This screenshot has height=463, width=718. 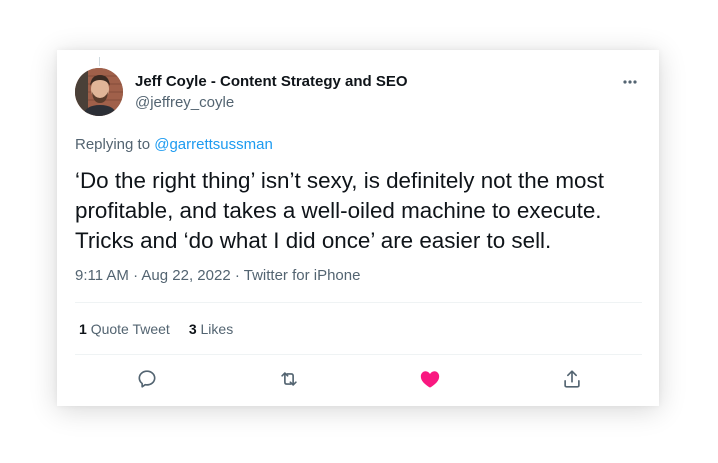 I want to click on replying-to-label: Replying to, so click(x=113, y=144).